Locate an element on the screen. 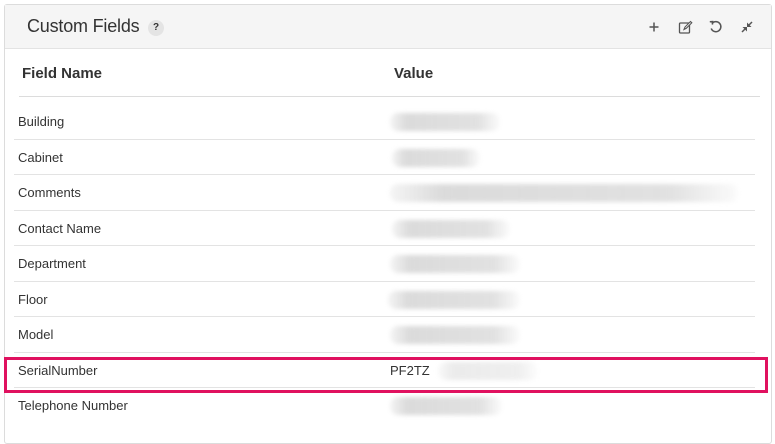  add-button is located at coordinates (654, 27).